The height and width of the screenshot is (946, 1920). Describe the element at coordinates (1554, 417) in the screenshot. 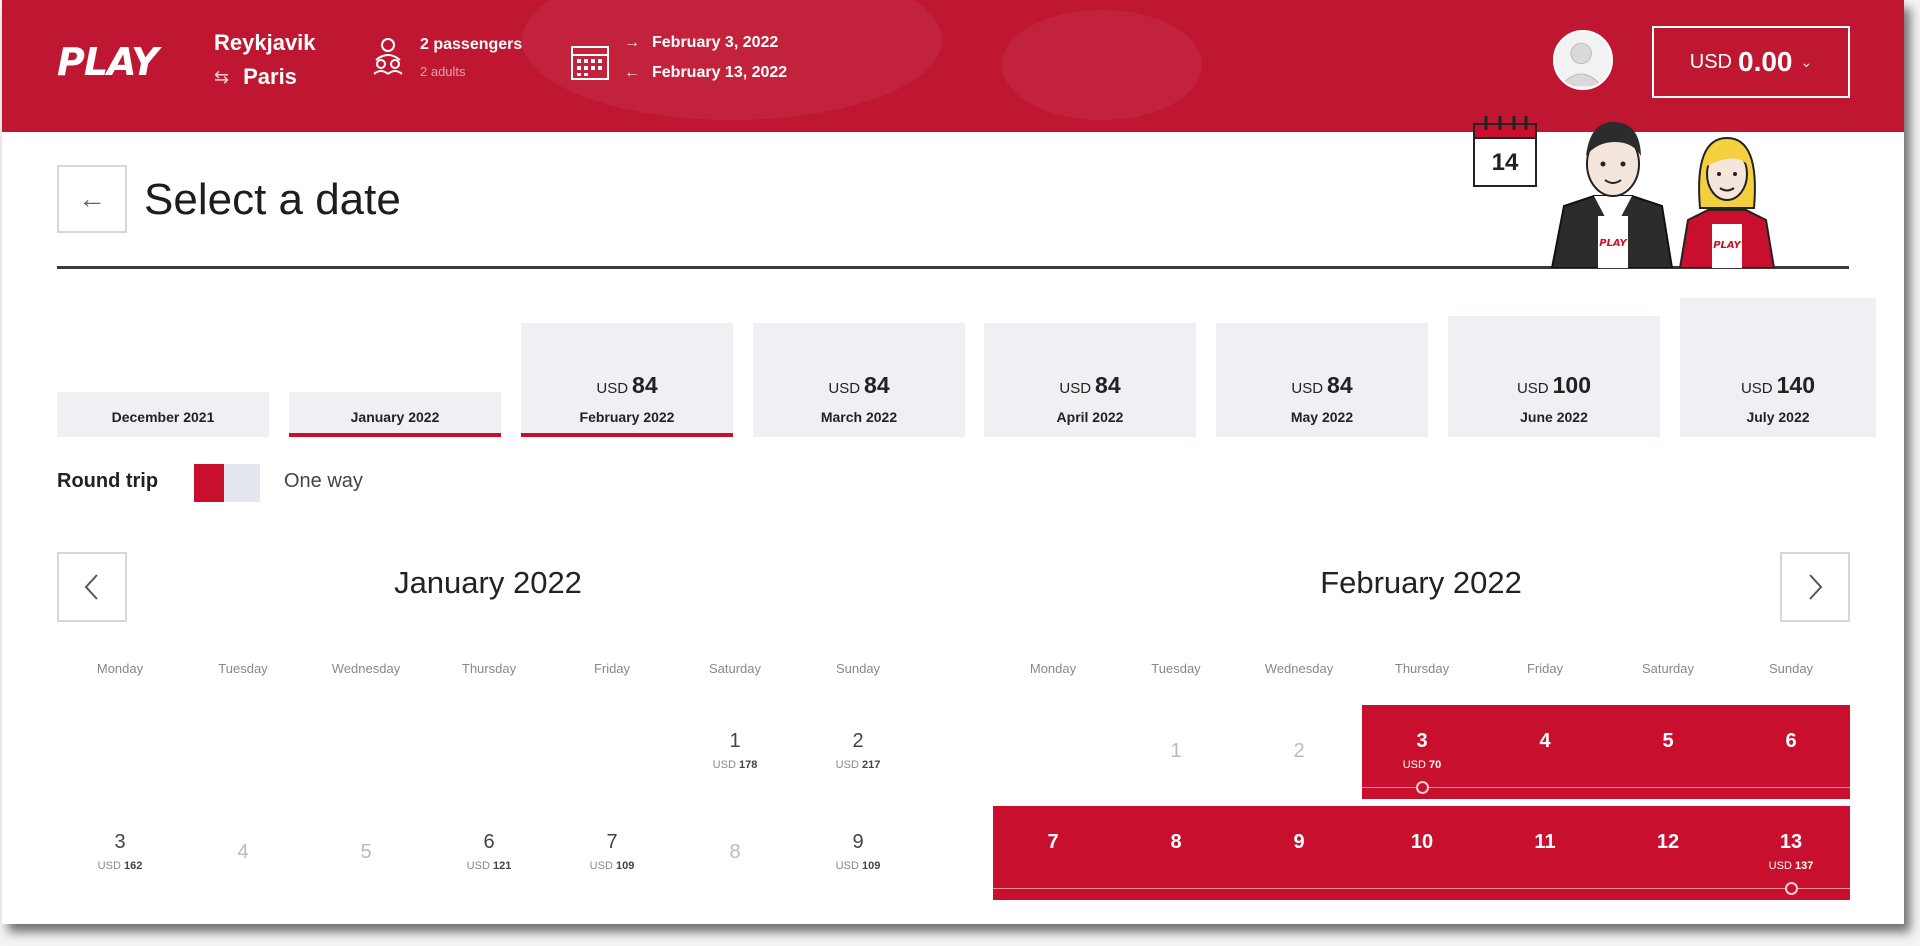

I see `month-tab-label: June 2022` at that location.